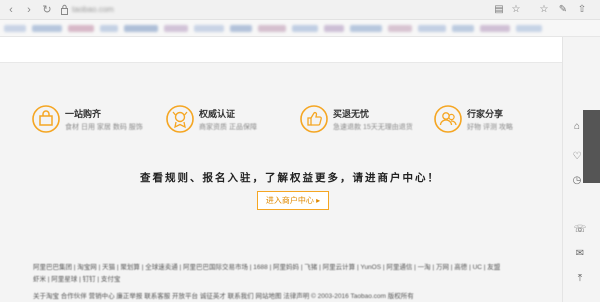 This screenshot has width=600, height=302. I want to click on share-icon: ⇧, so click(582, 10).